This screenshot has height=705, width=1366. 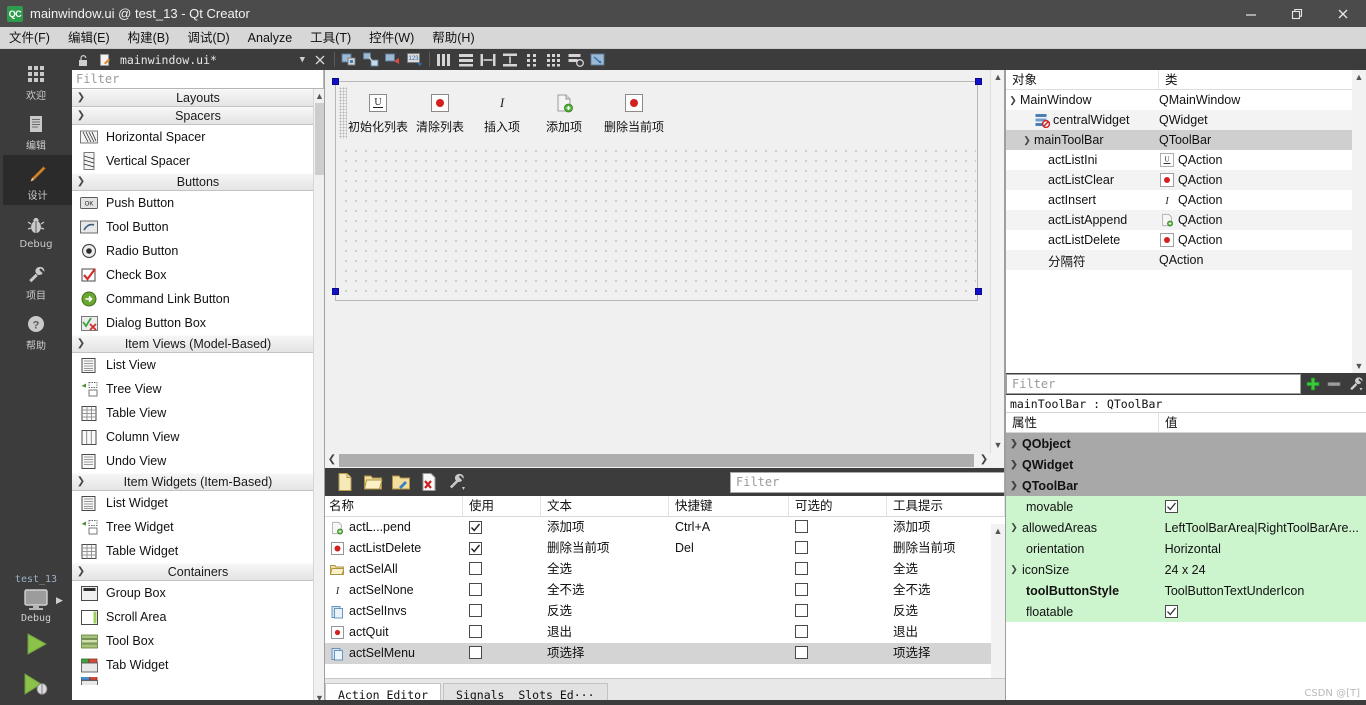 What do you see at coordinates (373, 482) in the screenshot?
I see `open-icon` at bounding box center [373, 482].